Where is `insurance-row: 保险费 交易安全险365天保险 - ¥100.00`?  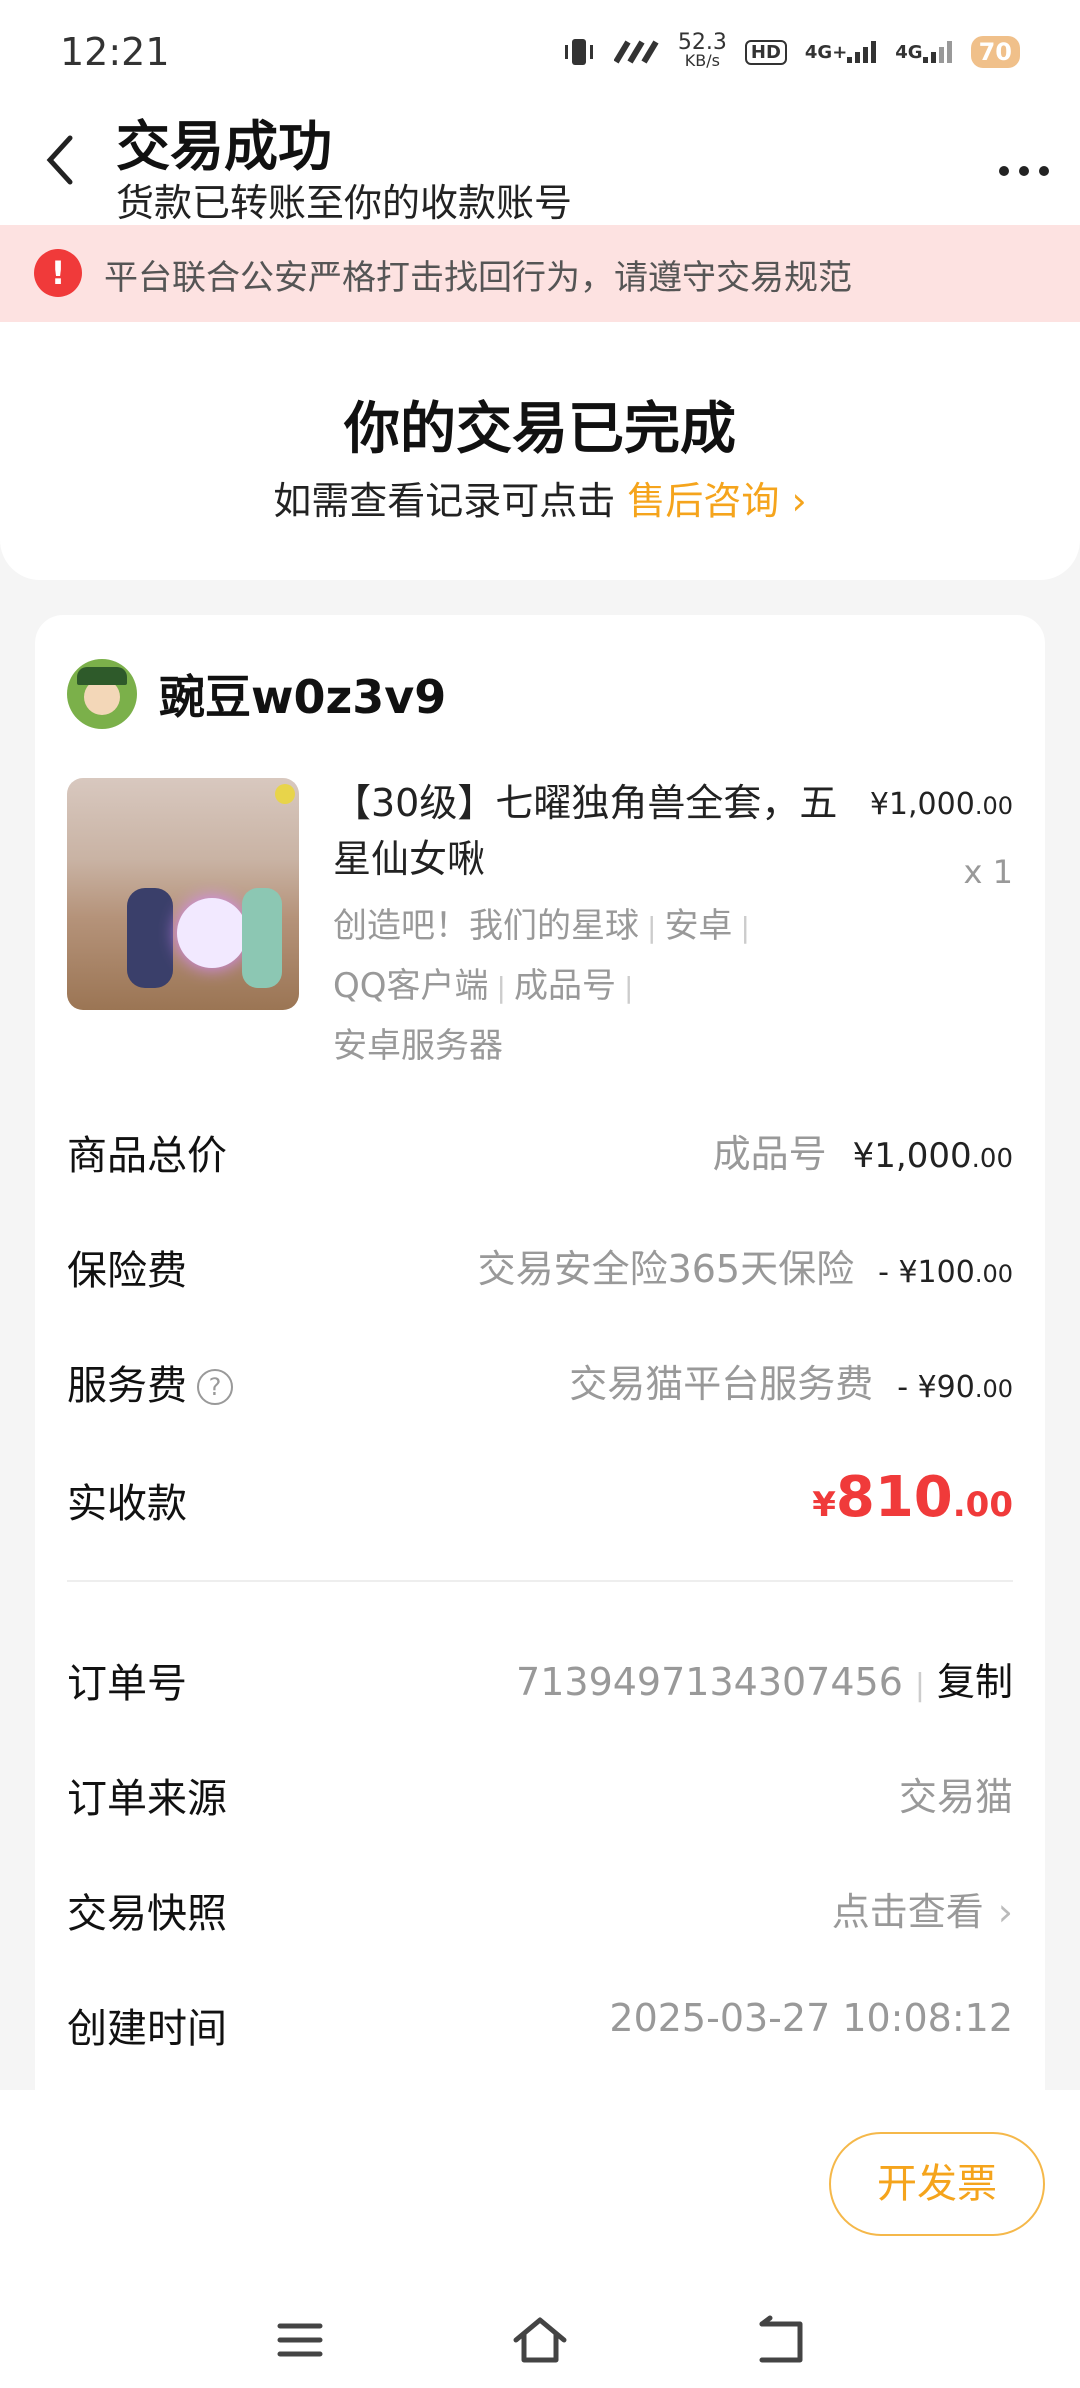
insurance-row: 保险费 交易安全险365天保险 - ¥100.00 is located at coordinates (540, 1268).